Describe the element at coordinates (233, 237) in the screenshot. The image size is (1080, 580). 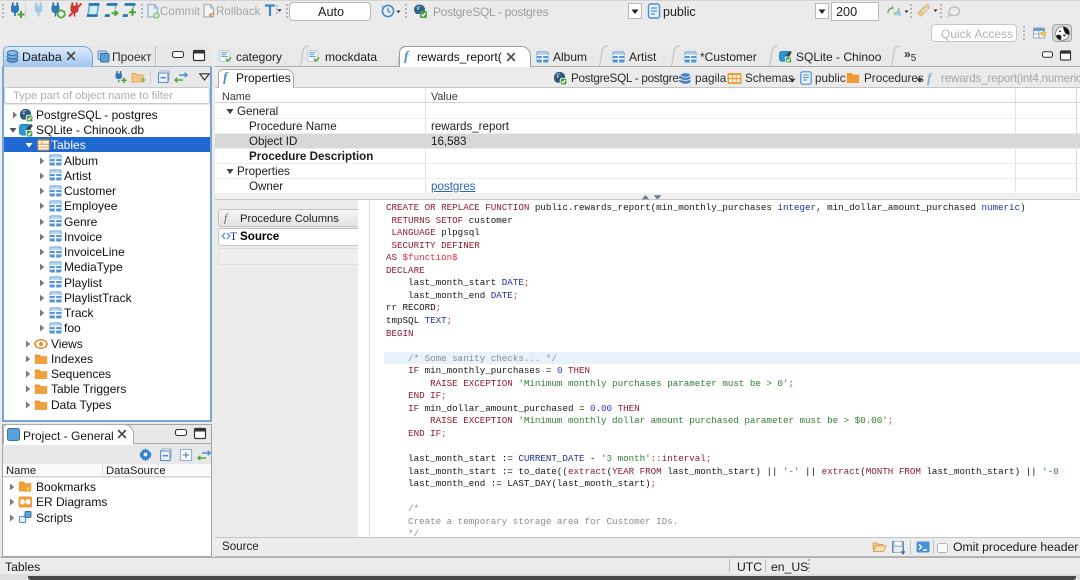
I see `svg-text: T` at that location.